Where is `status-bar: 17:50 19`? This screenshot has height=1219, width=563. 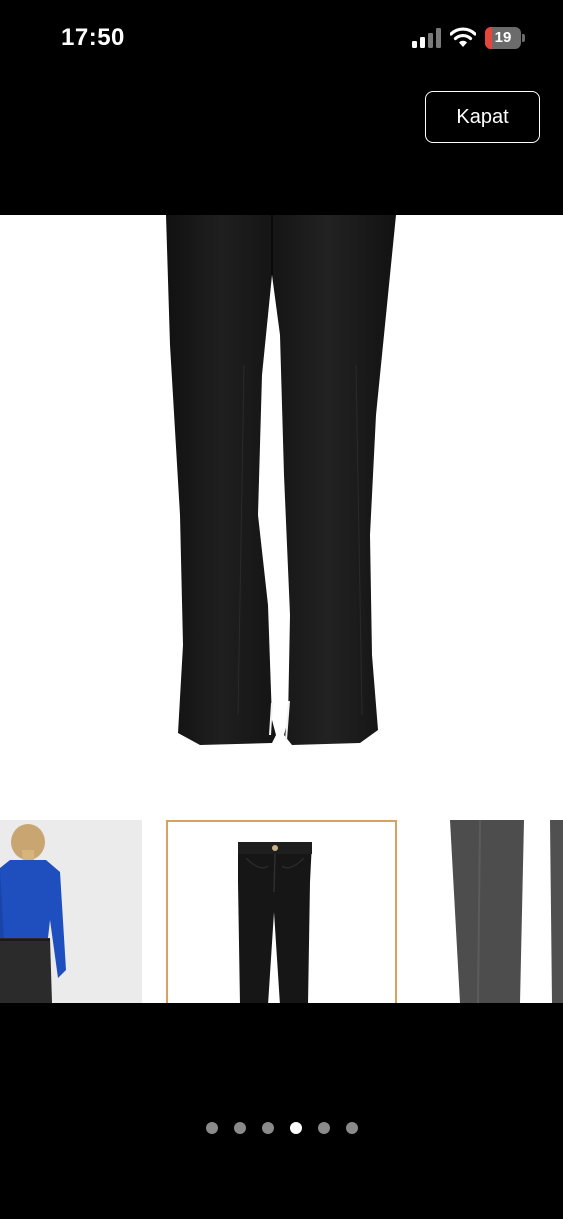
status-bar: 17:50 19 is located at coordinates (281, 40).